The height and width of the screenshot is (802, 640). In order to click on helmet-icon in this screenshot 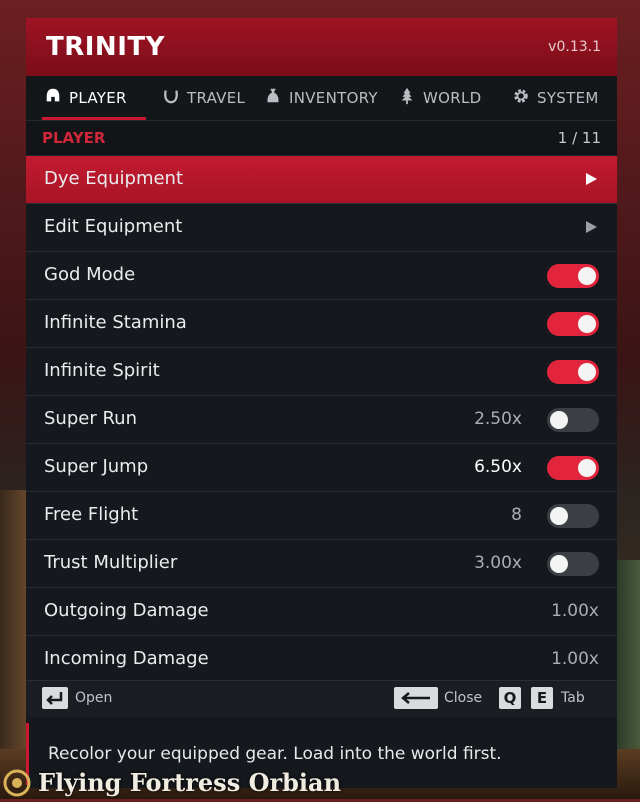, I will do `click(53, 98)`.